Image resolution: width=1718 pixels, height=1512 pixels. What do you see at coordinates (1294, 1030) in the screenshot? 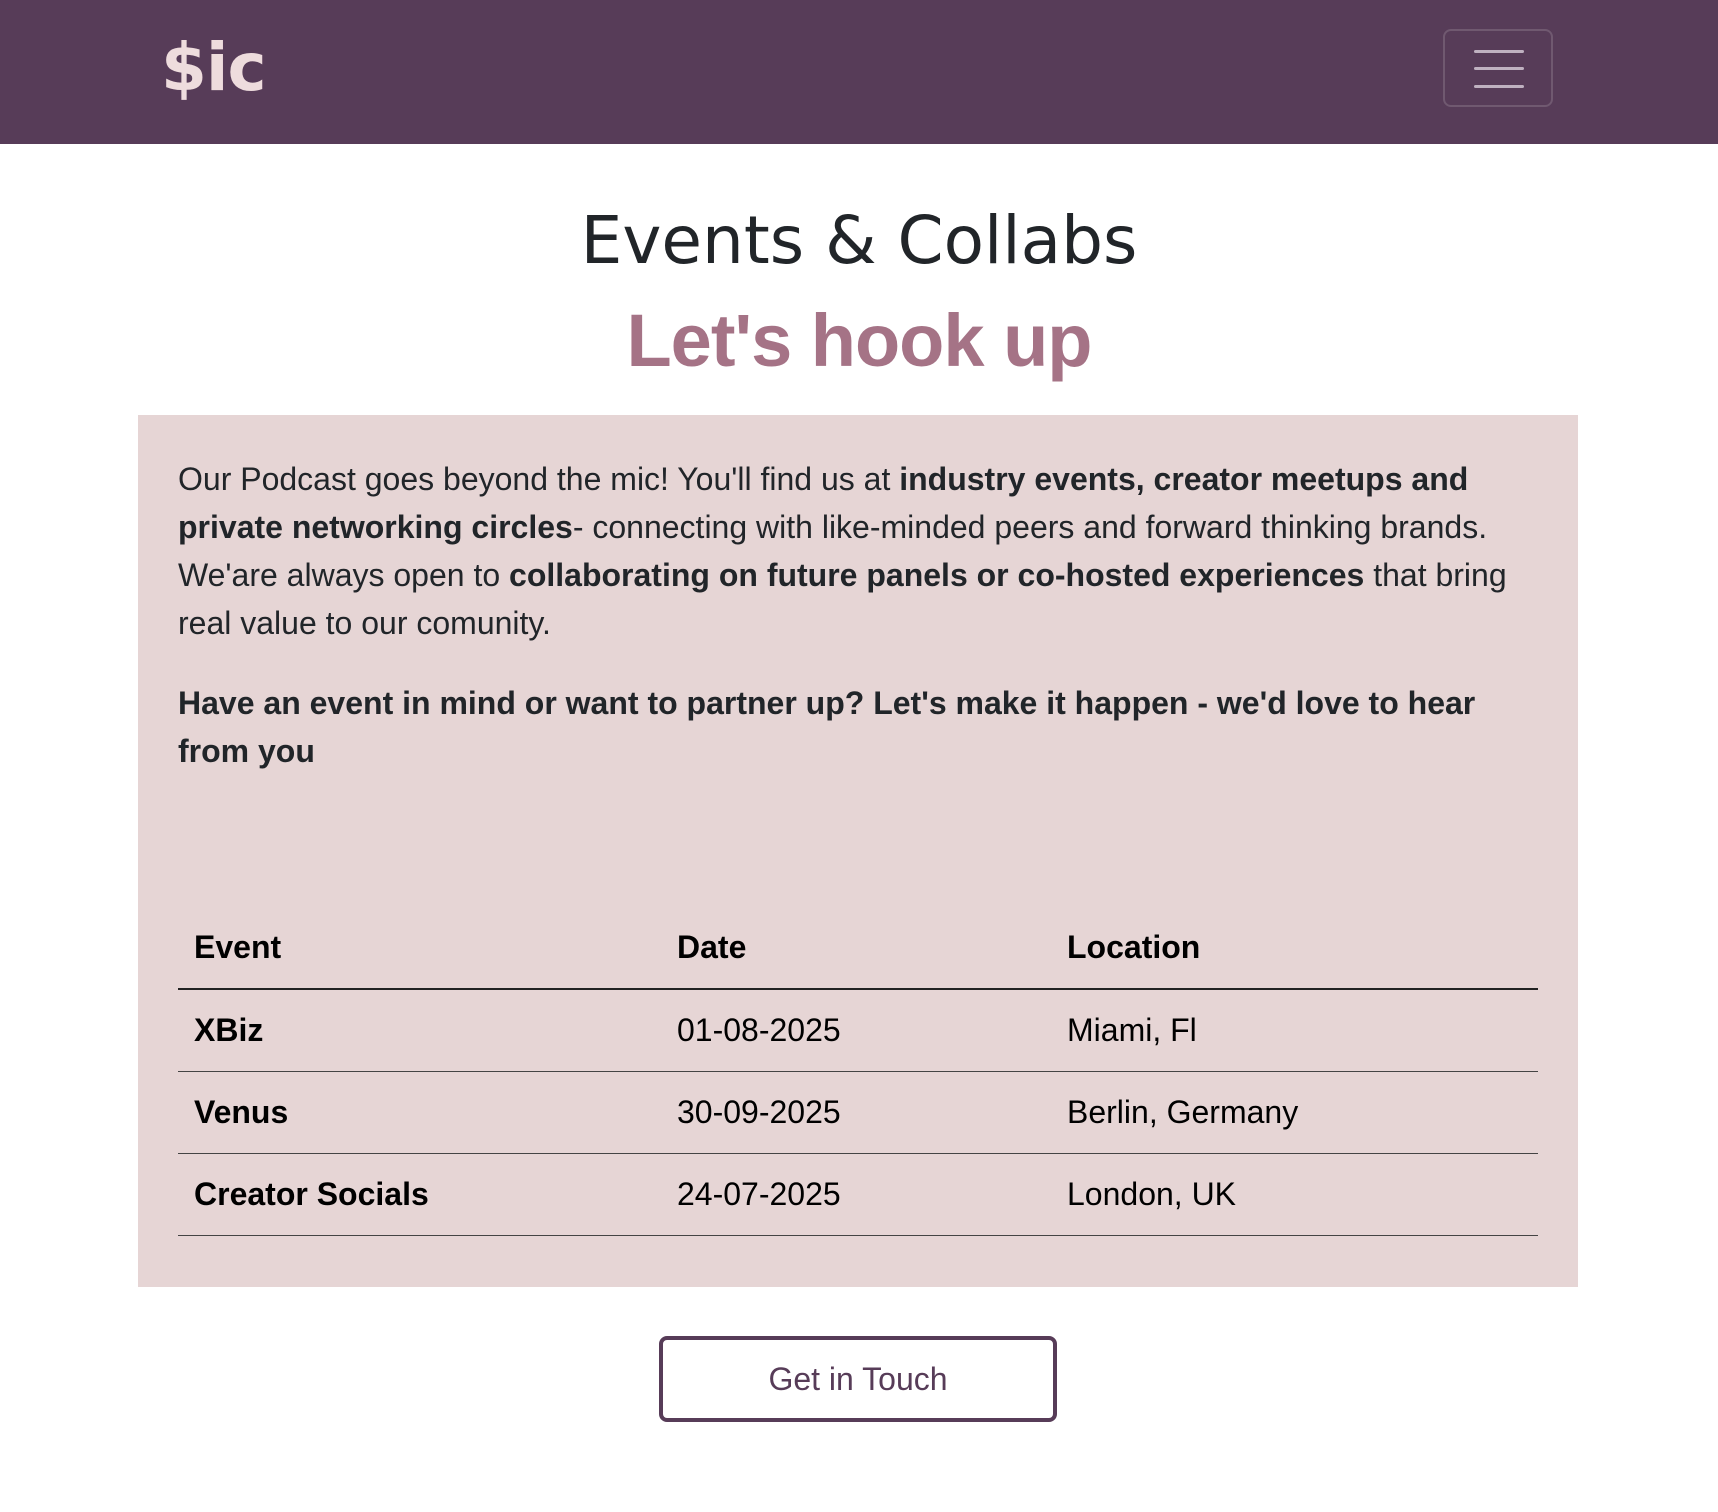
I see `event-location: Miami, Fl` at bounding box center [1294, 1030].